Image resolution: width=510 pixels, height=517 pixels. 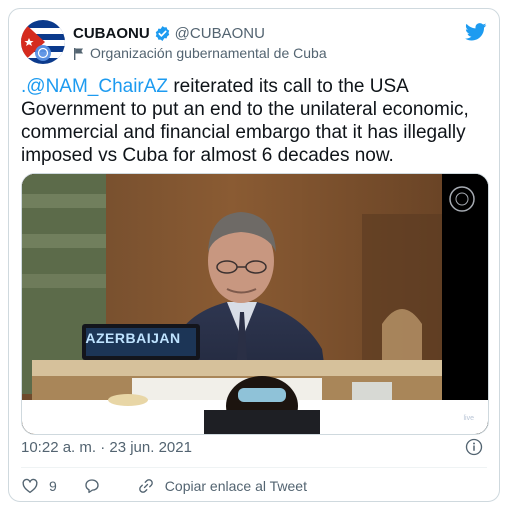 I want to click on cuba-flag-avatar-icon, so click(x=43, y=42).